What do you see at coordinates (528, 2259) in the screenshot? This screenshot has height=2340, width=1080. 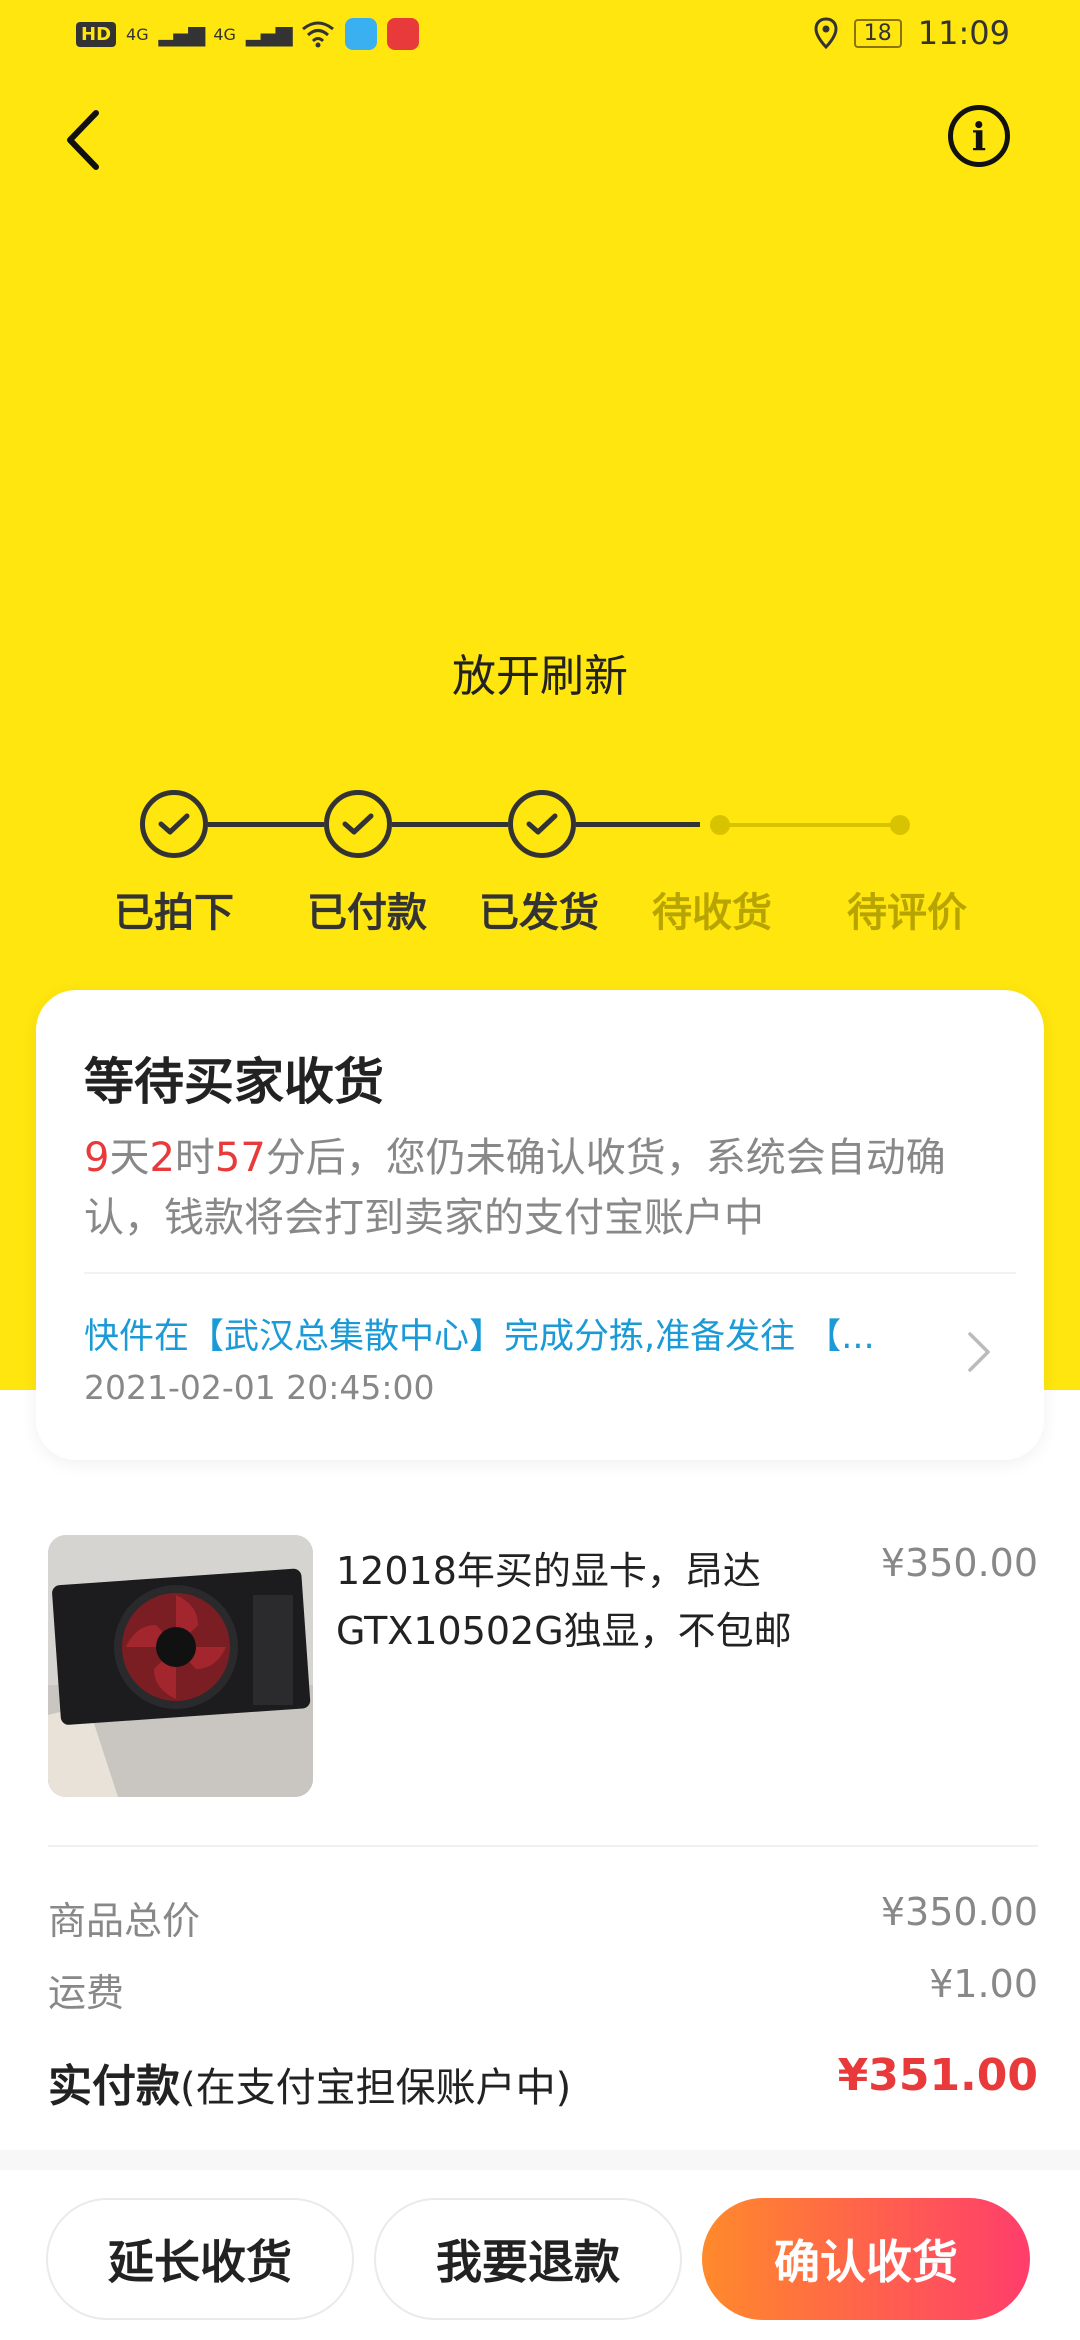 I see `refund-button: 我要退款` at bounding box center [528, 2259].